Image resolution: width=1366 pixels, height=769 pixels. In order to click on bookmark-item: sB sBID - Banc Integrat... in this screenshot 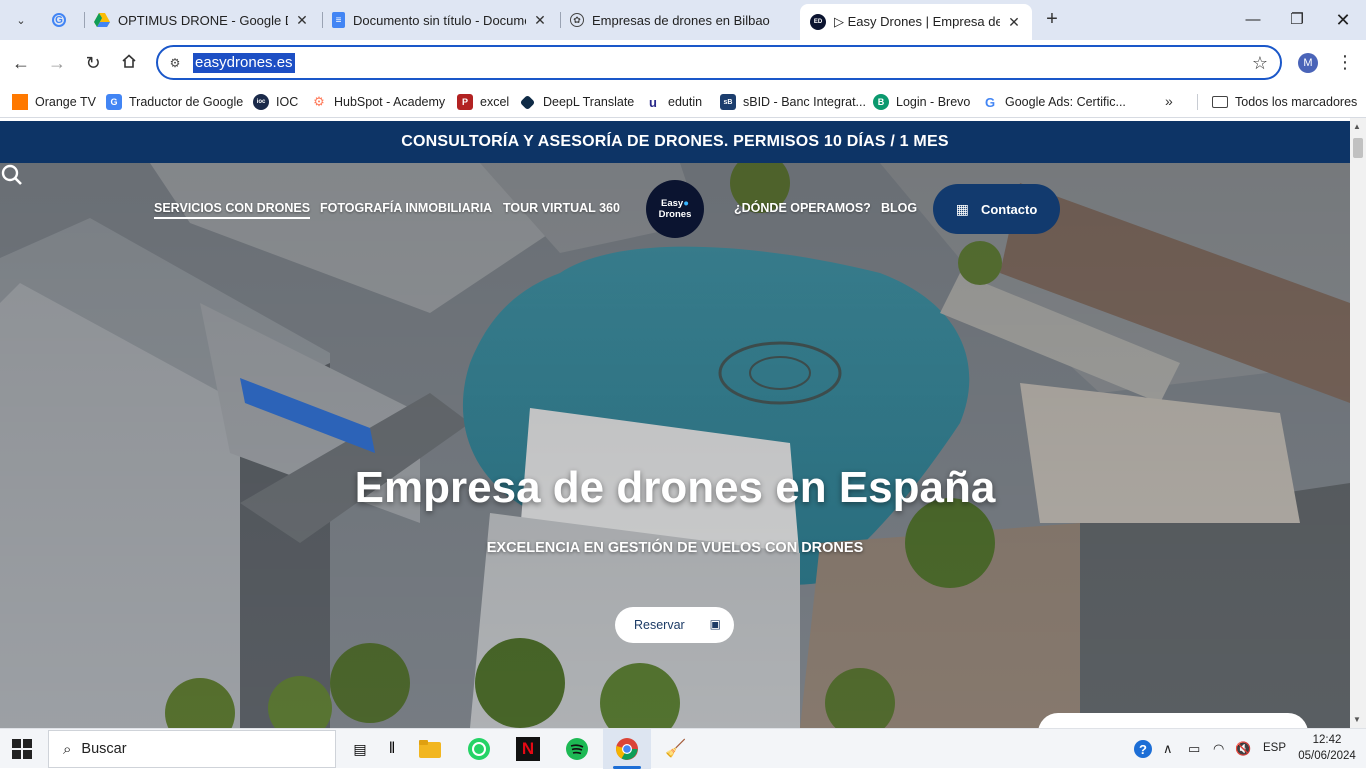, I will do `click(793, 102)`.